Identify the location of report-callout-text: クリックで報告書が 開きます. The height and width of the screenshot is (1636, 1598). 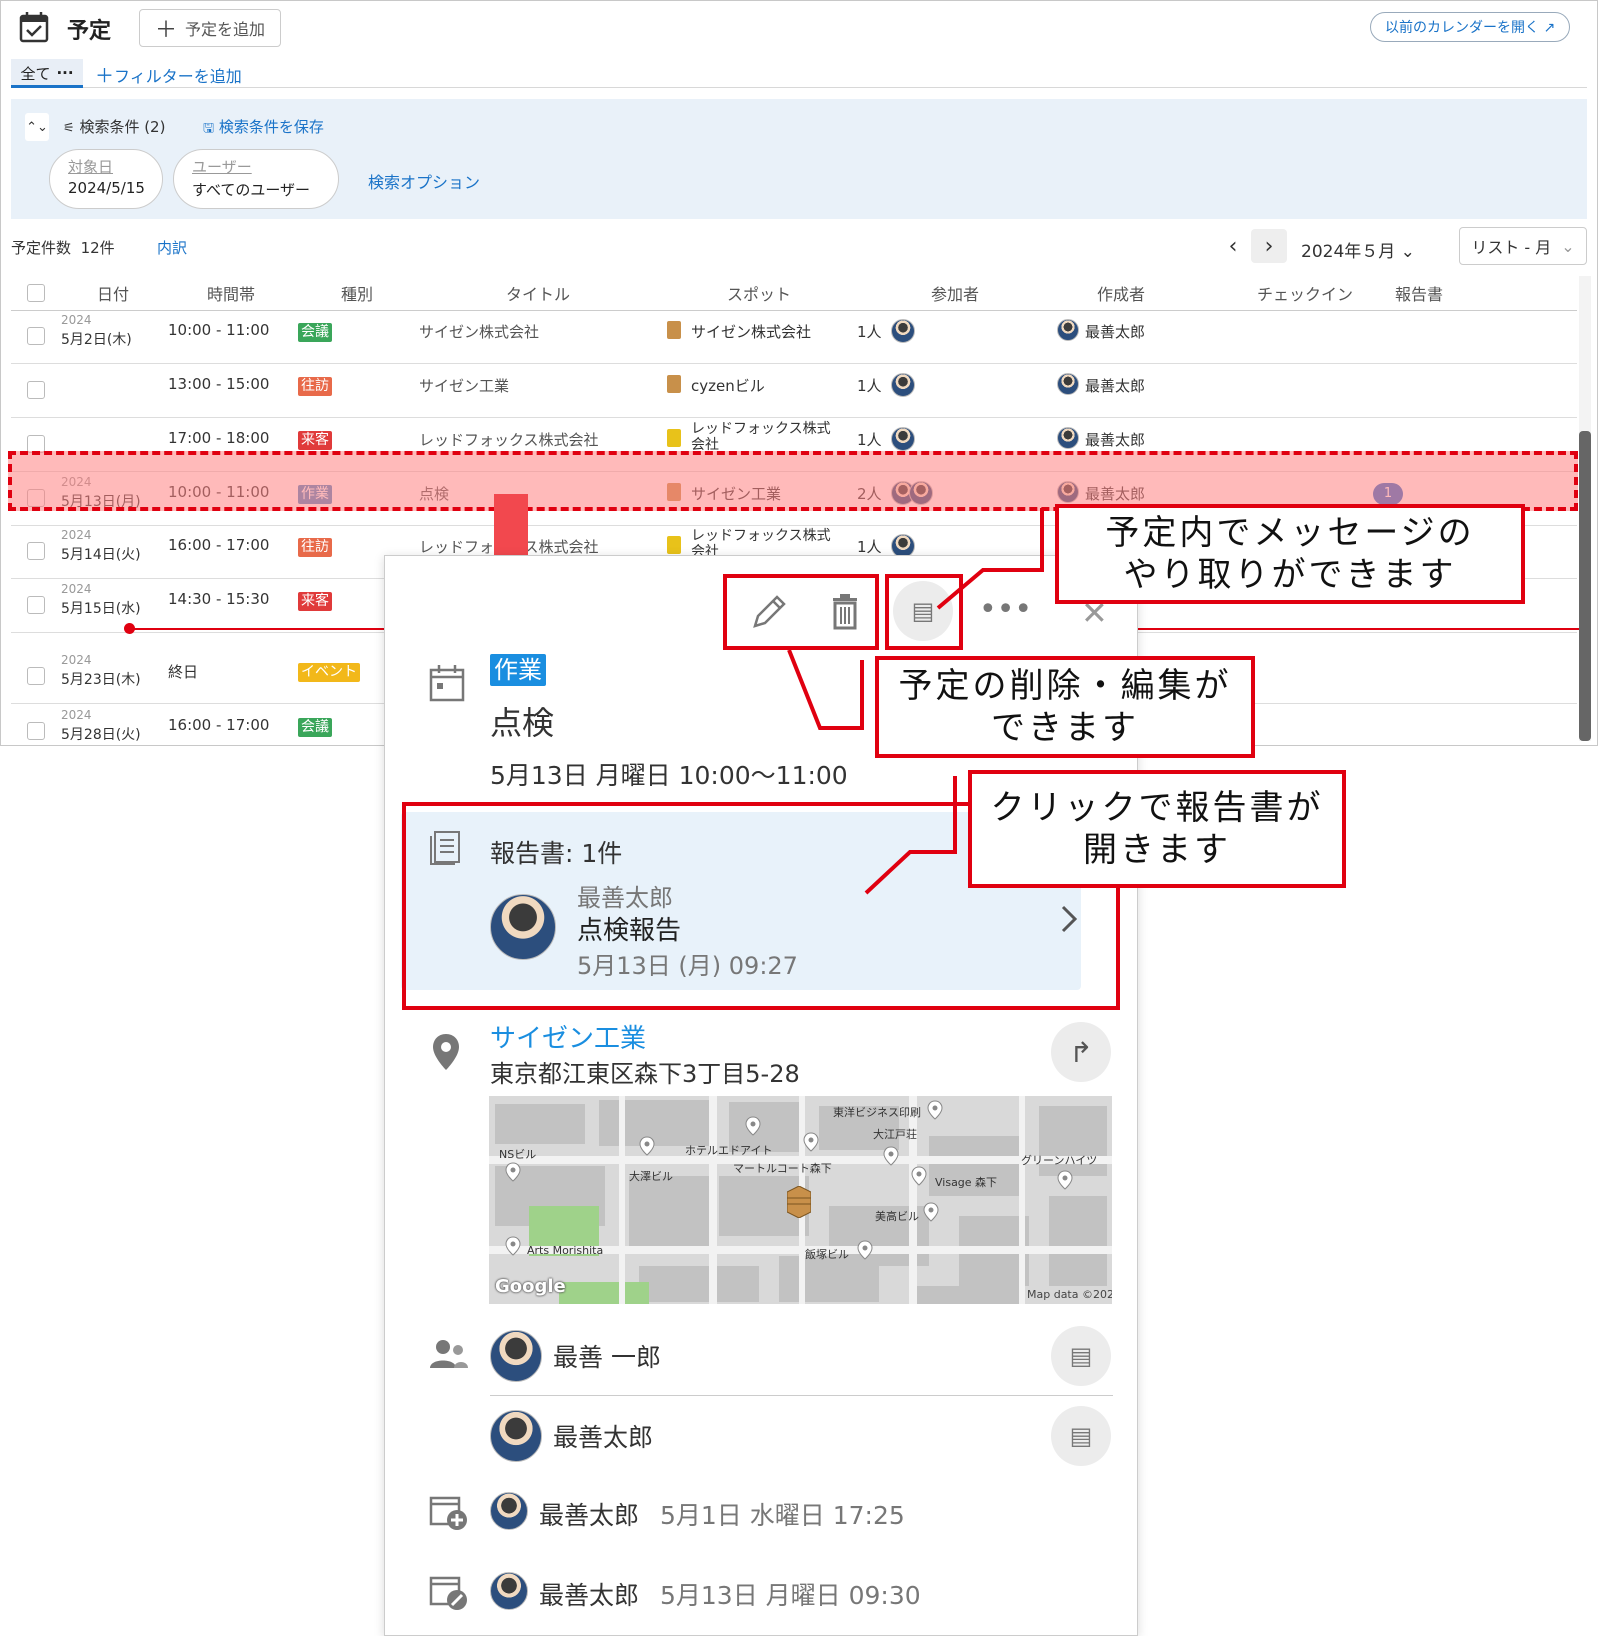
(1157, 829).